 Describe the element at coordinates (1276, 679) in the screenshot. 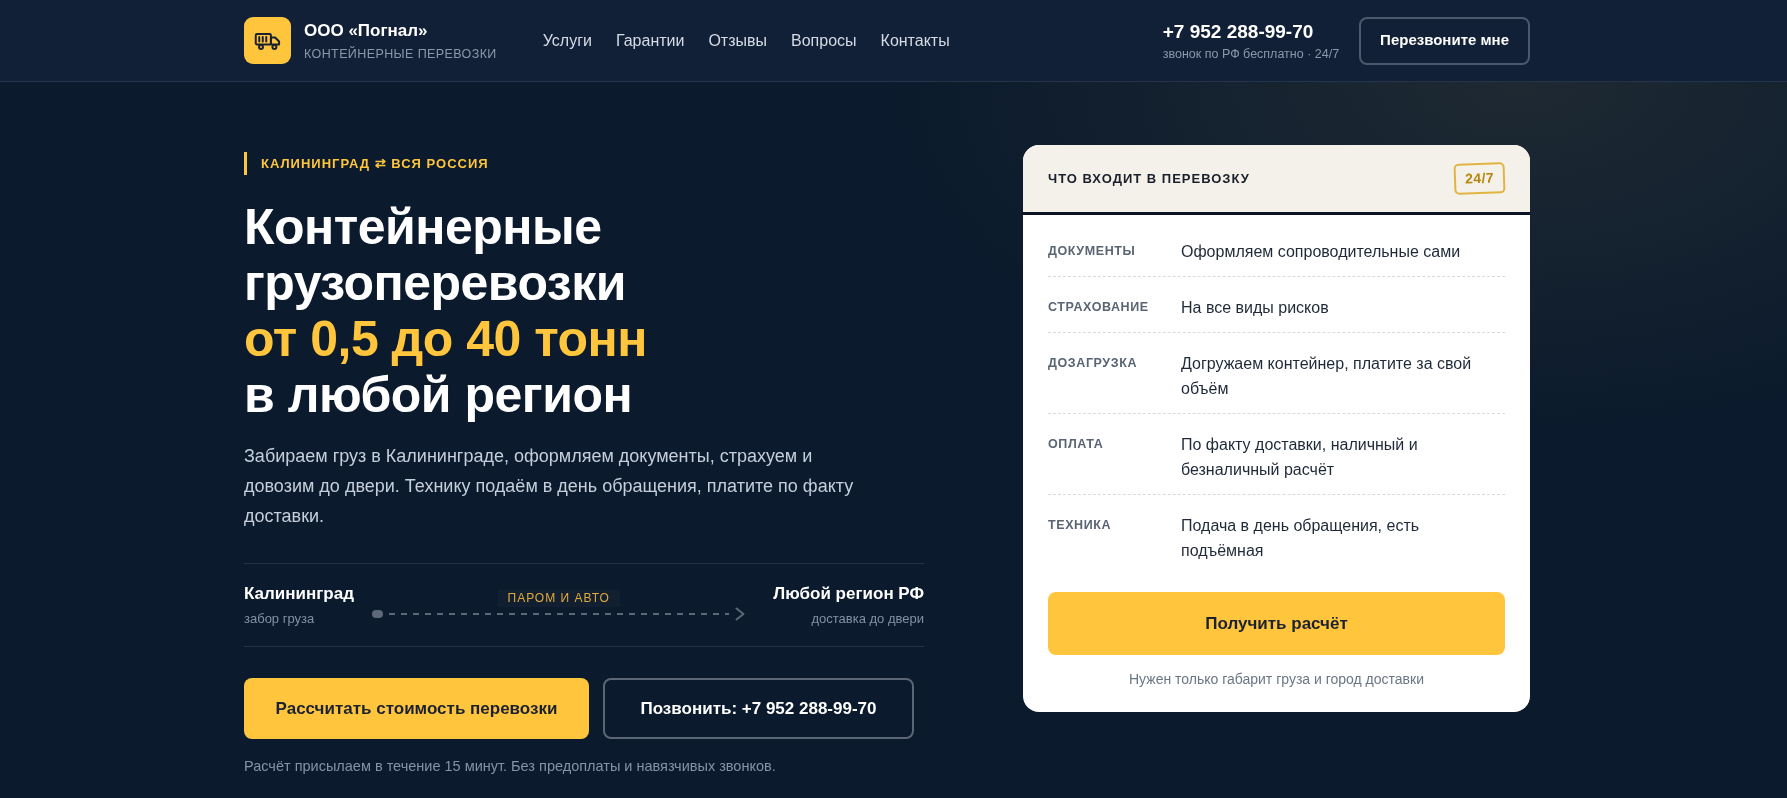

I see `card-note: Нужен только габарит груза и город доставки` at that location.